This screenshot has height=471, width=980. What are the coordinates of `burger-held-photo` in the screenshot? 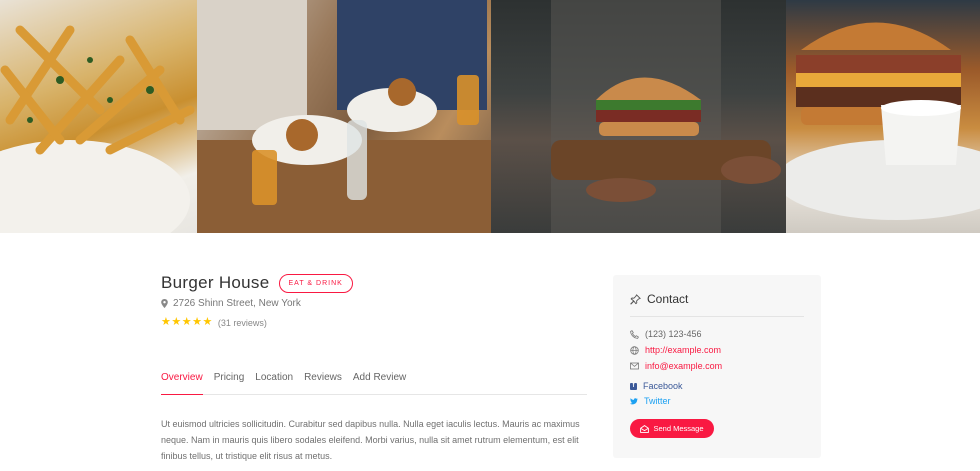 It's located at (638, 116).